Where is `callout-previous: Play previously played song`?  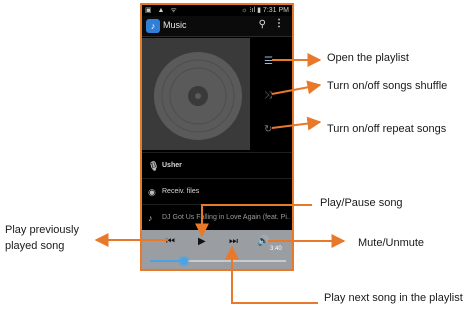 callout-previous: Play previously played song is located at coordinates (42, 238).